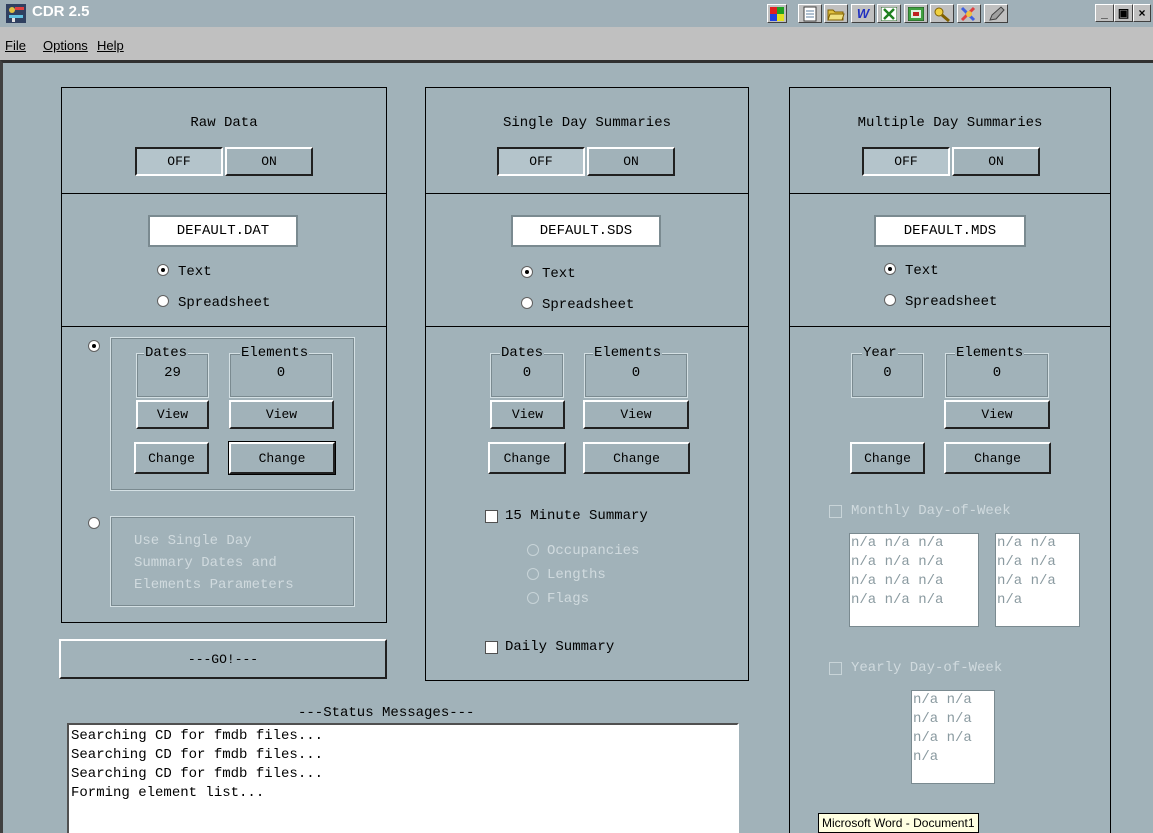 This screenshot has height=833, width=1153. I want to click on mds-off-button: OFF, so click(906, 161).